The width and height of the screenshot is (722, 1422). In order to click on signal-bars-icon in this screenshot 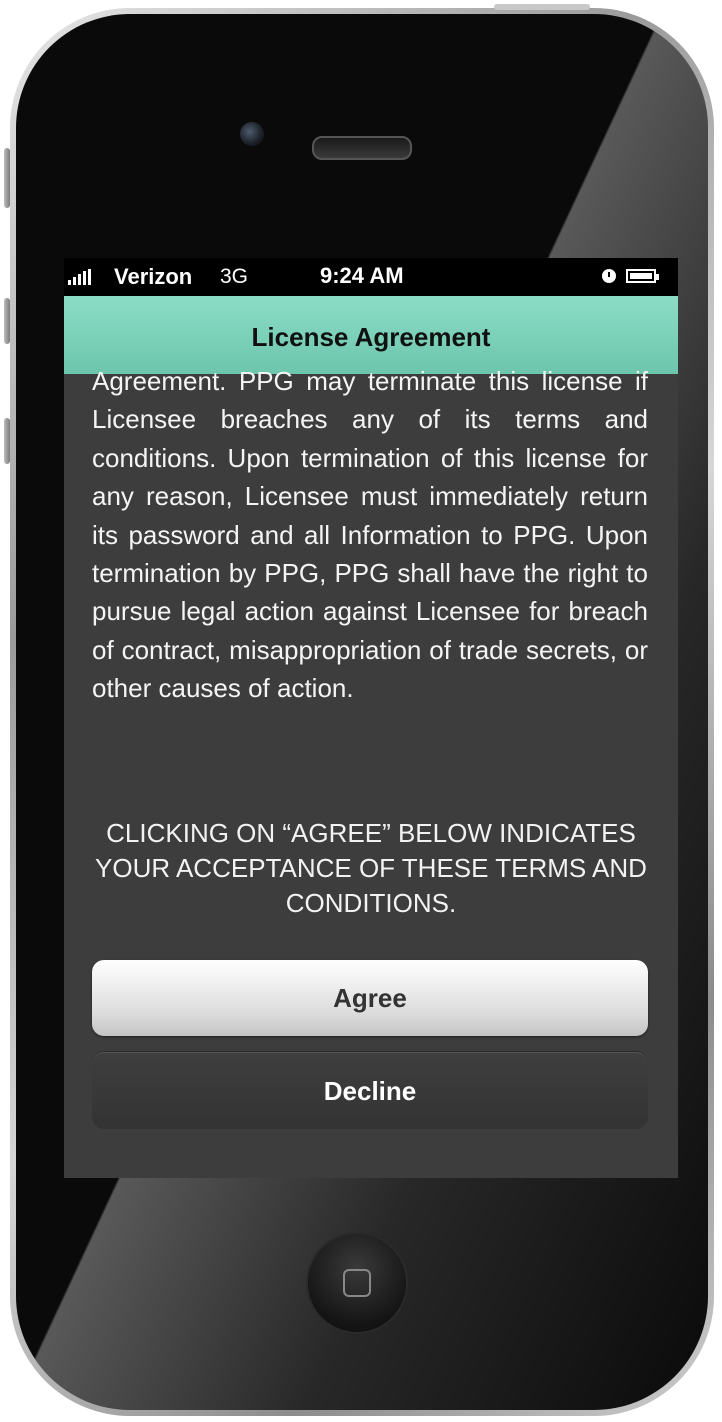, I will do `click(79, 277)`.